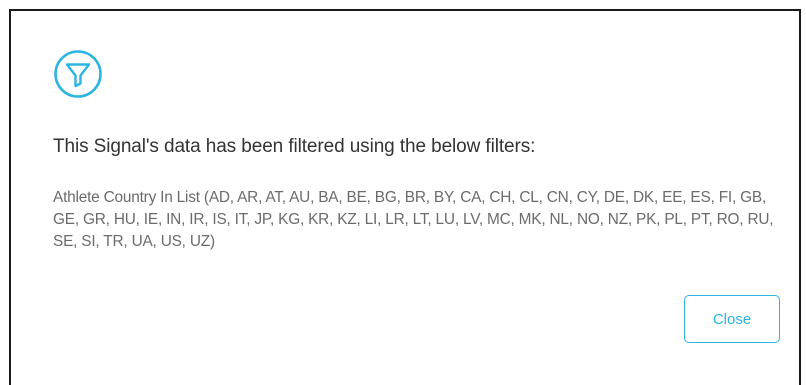 The width and height of the screenshot is (806, 385). What do you see at coordinates (78, 74) in the screenshot?
I see `filter-icon` at bounding box center [78, 74].